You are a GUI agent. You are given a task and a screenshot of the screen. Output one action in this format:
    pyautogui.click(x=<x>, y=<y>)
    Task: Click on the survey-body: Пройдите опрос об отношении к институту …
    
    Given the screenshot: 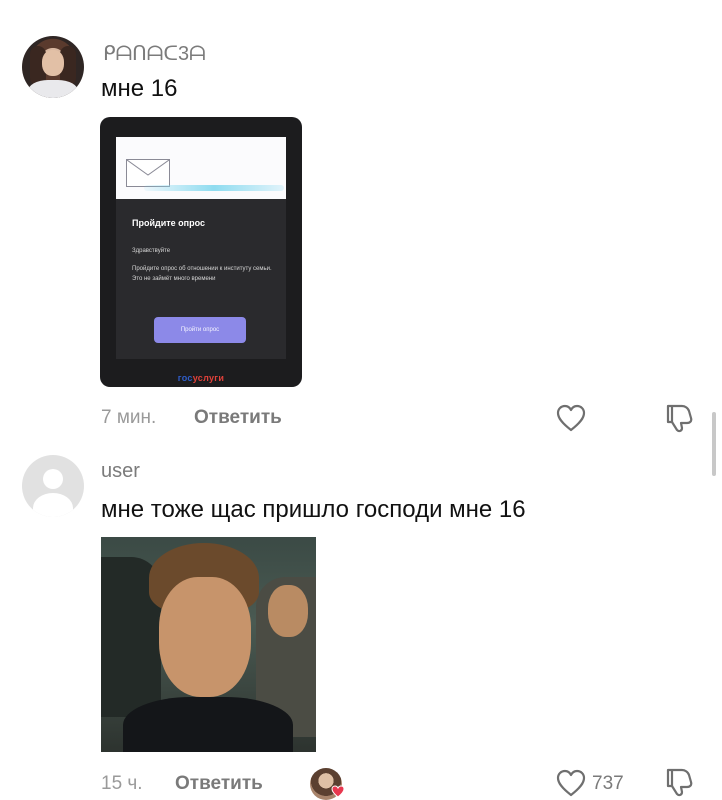 What is the action you would take?
    pyautogui.click(x=202, y=274)
    